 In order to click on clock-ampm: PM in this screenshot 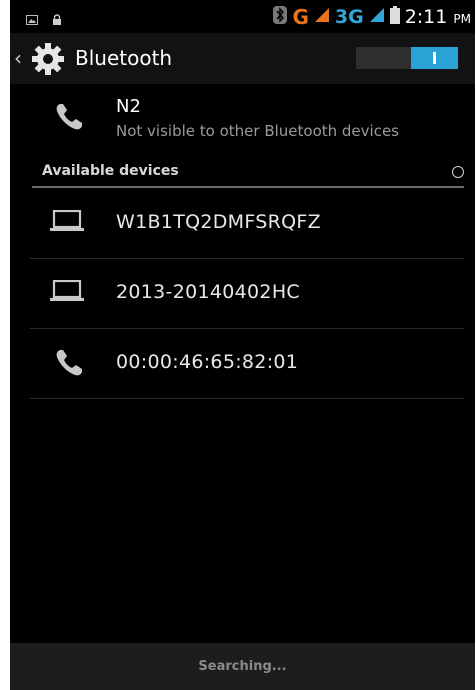, I will do `click(462, 19)`.